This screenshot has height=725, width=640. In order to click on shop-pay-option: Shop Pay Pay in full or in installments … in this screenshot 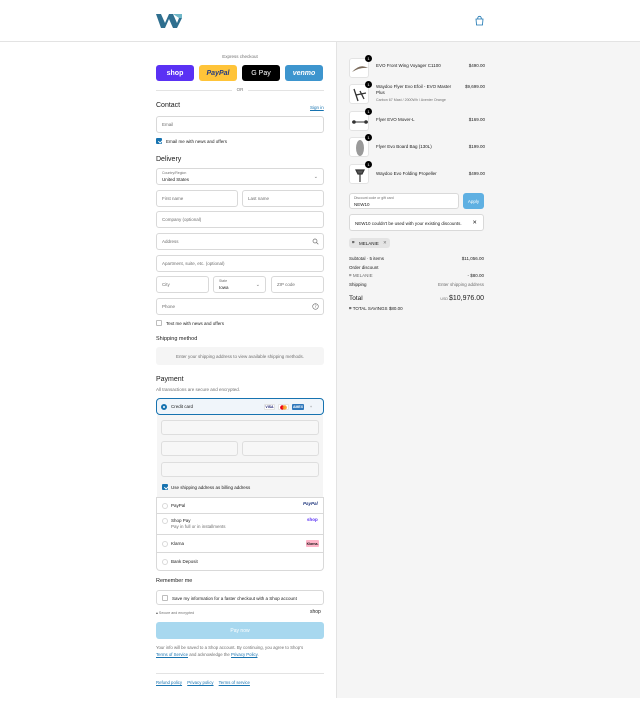, I will do `click(240, 524)`.